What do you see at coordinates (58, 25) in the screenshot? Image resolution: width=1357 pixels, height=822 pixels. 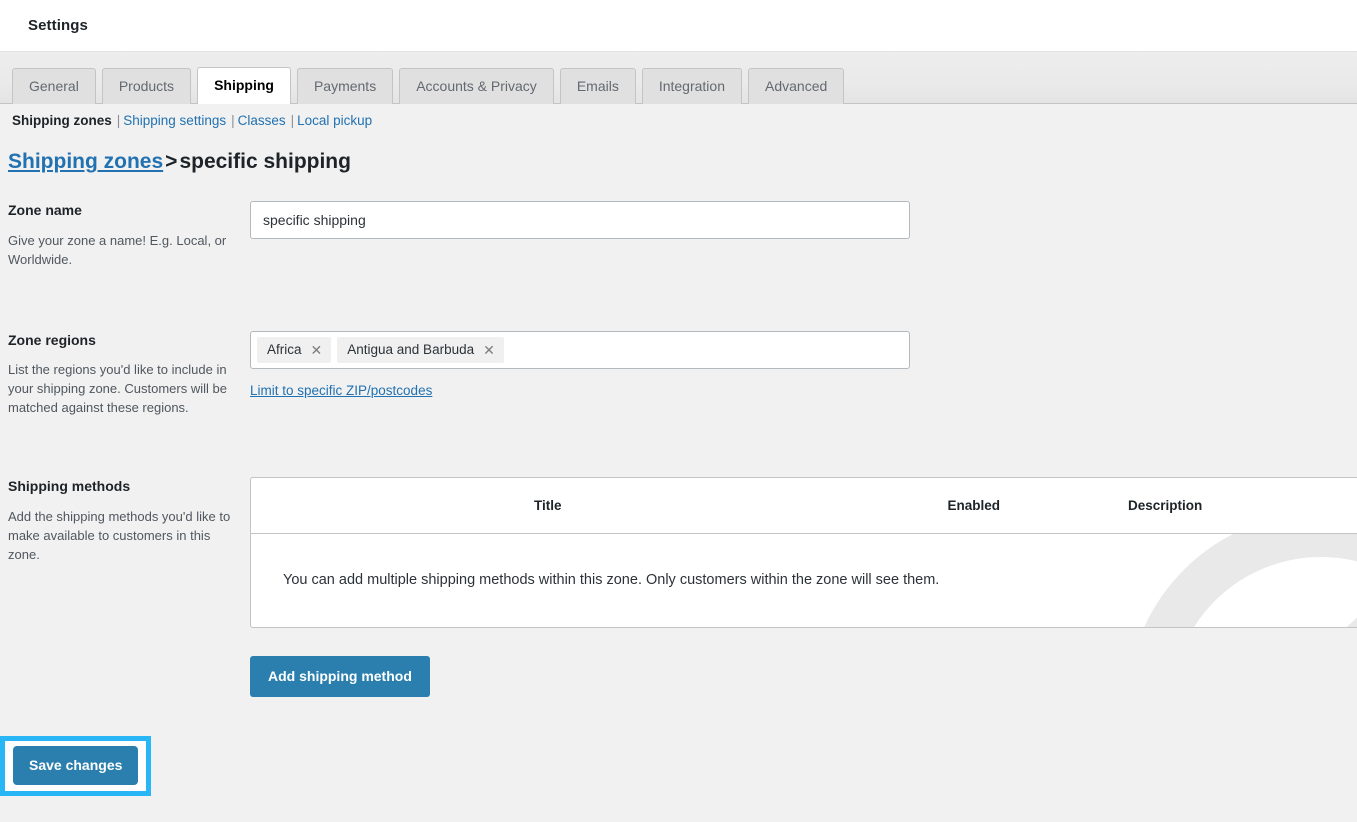 I see `page-title: Settings` at bounding box center [58, 25].